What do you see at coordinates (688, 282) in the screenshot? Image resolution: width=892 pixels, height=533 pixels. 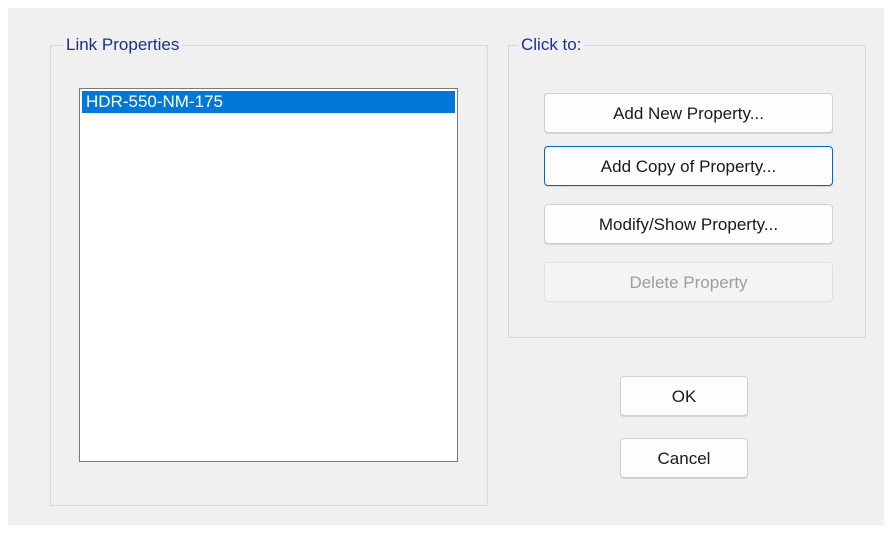 I see `delete-property-button: Delete Property` at bounding box center [688, 282].